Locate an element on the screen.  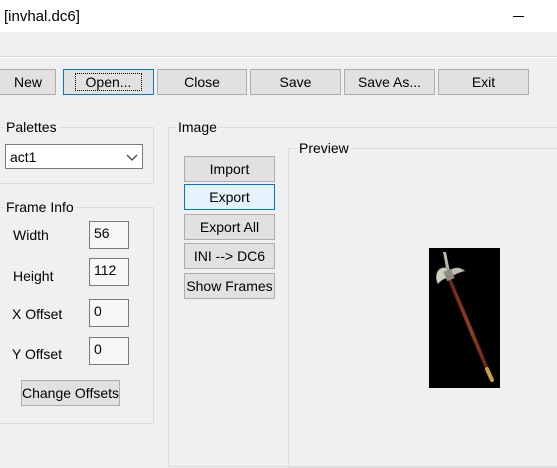
save-button-label: Save is located at coordinates (295, 82).